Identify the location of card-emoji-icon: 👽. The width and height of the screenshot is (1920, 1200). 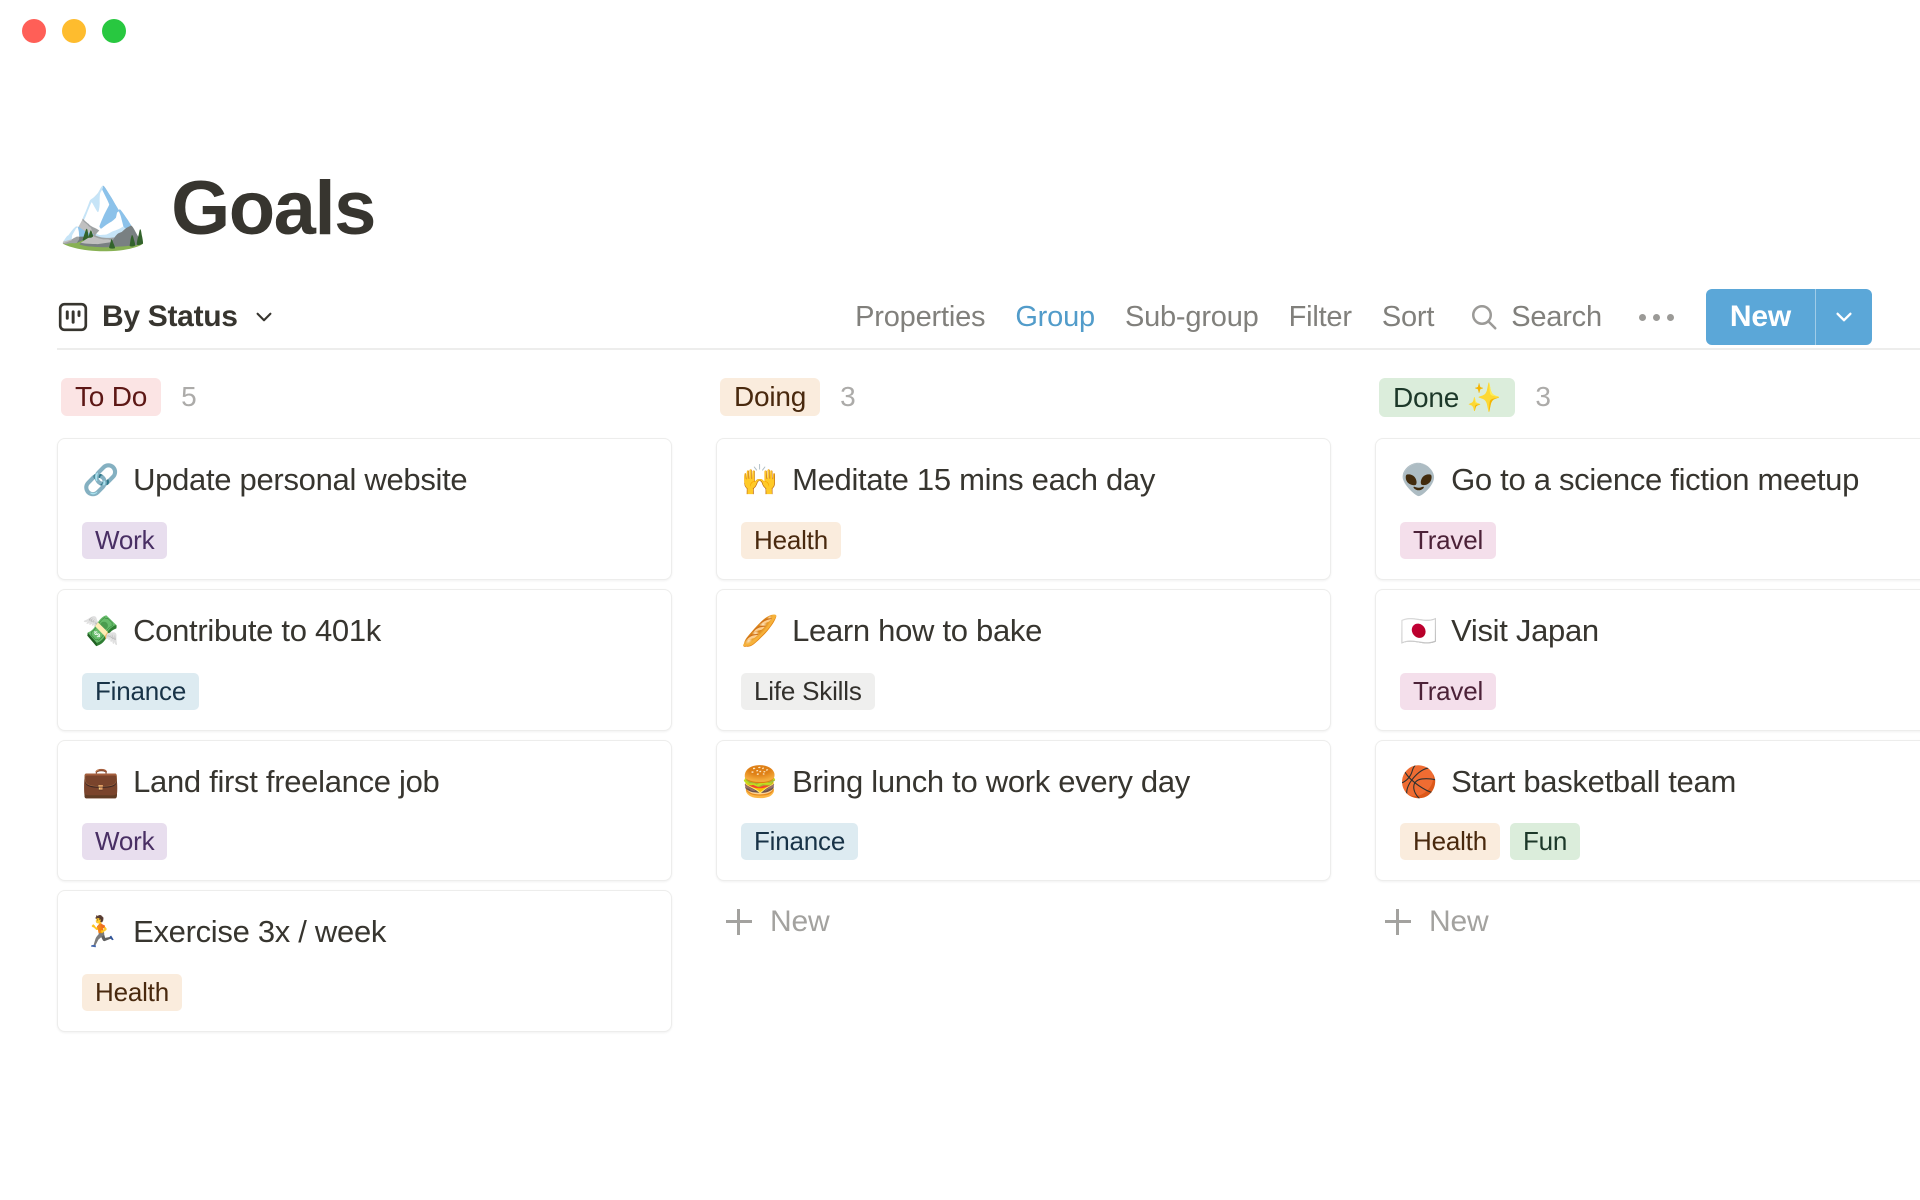
(1419, 480).